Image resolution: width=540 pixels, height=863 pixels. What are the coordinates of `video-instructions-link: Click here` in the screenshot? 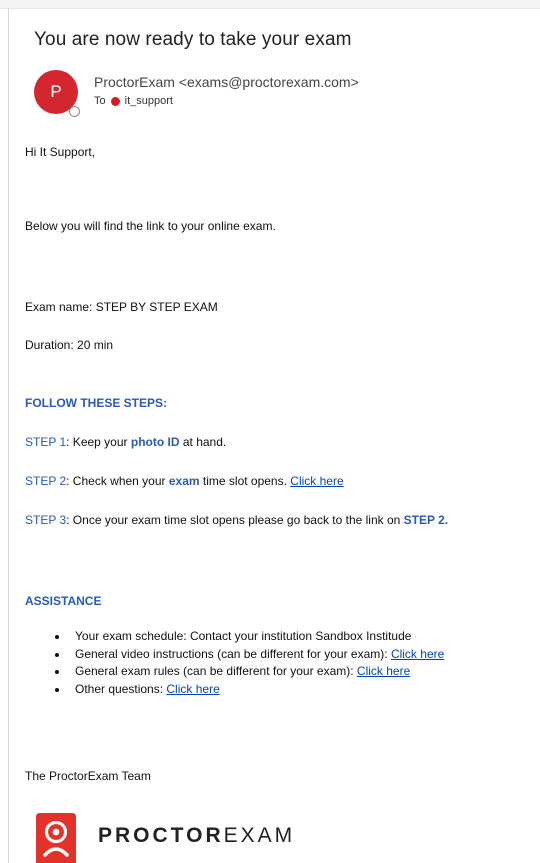 It's located at (417, 654).